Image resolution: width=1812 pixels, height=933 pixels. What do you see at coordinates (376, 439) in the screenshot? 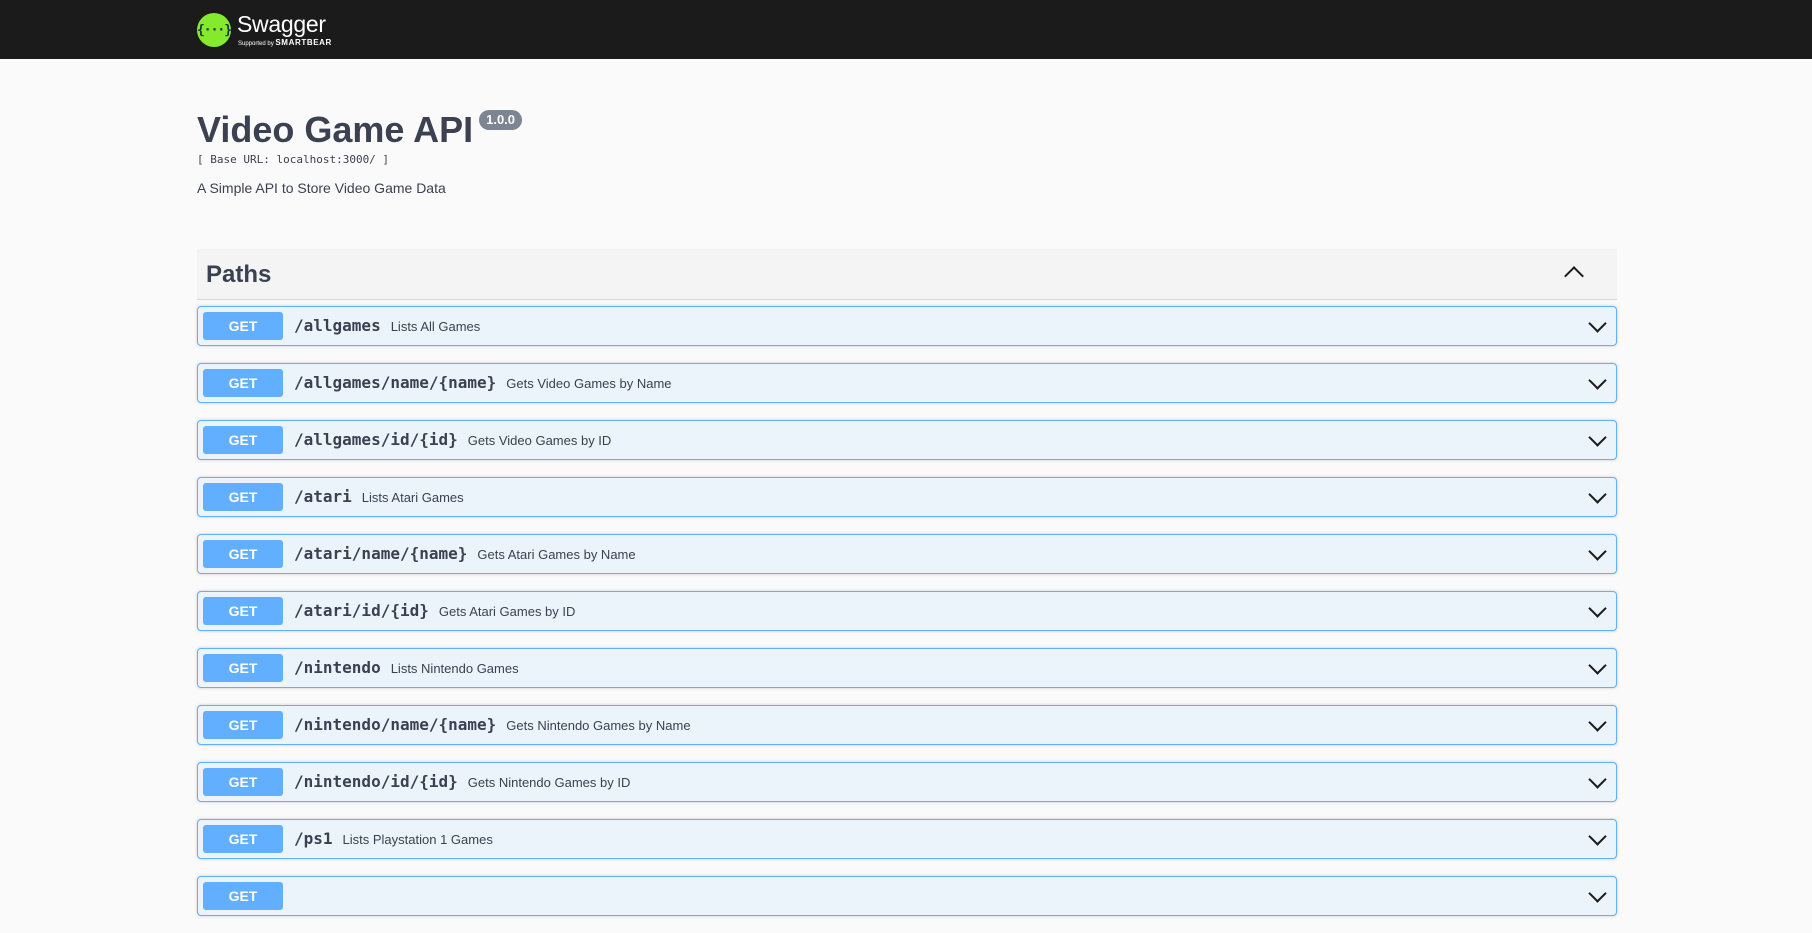
I see `operation-path: /allgames/id/{id}` at bounding box center [376, 439].